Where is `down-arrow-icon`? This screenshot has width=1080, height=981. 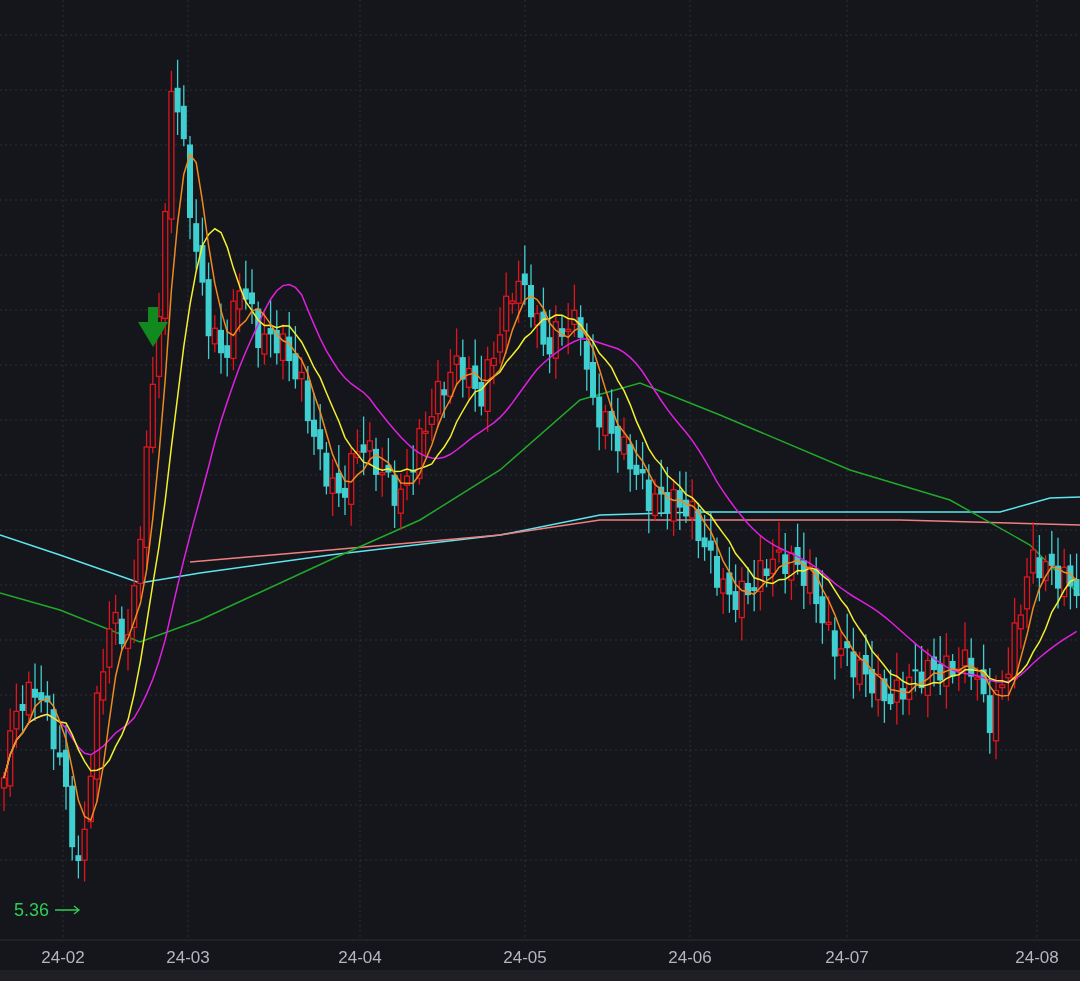 down-arrow-icon is located at coordinates (153, 327).